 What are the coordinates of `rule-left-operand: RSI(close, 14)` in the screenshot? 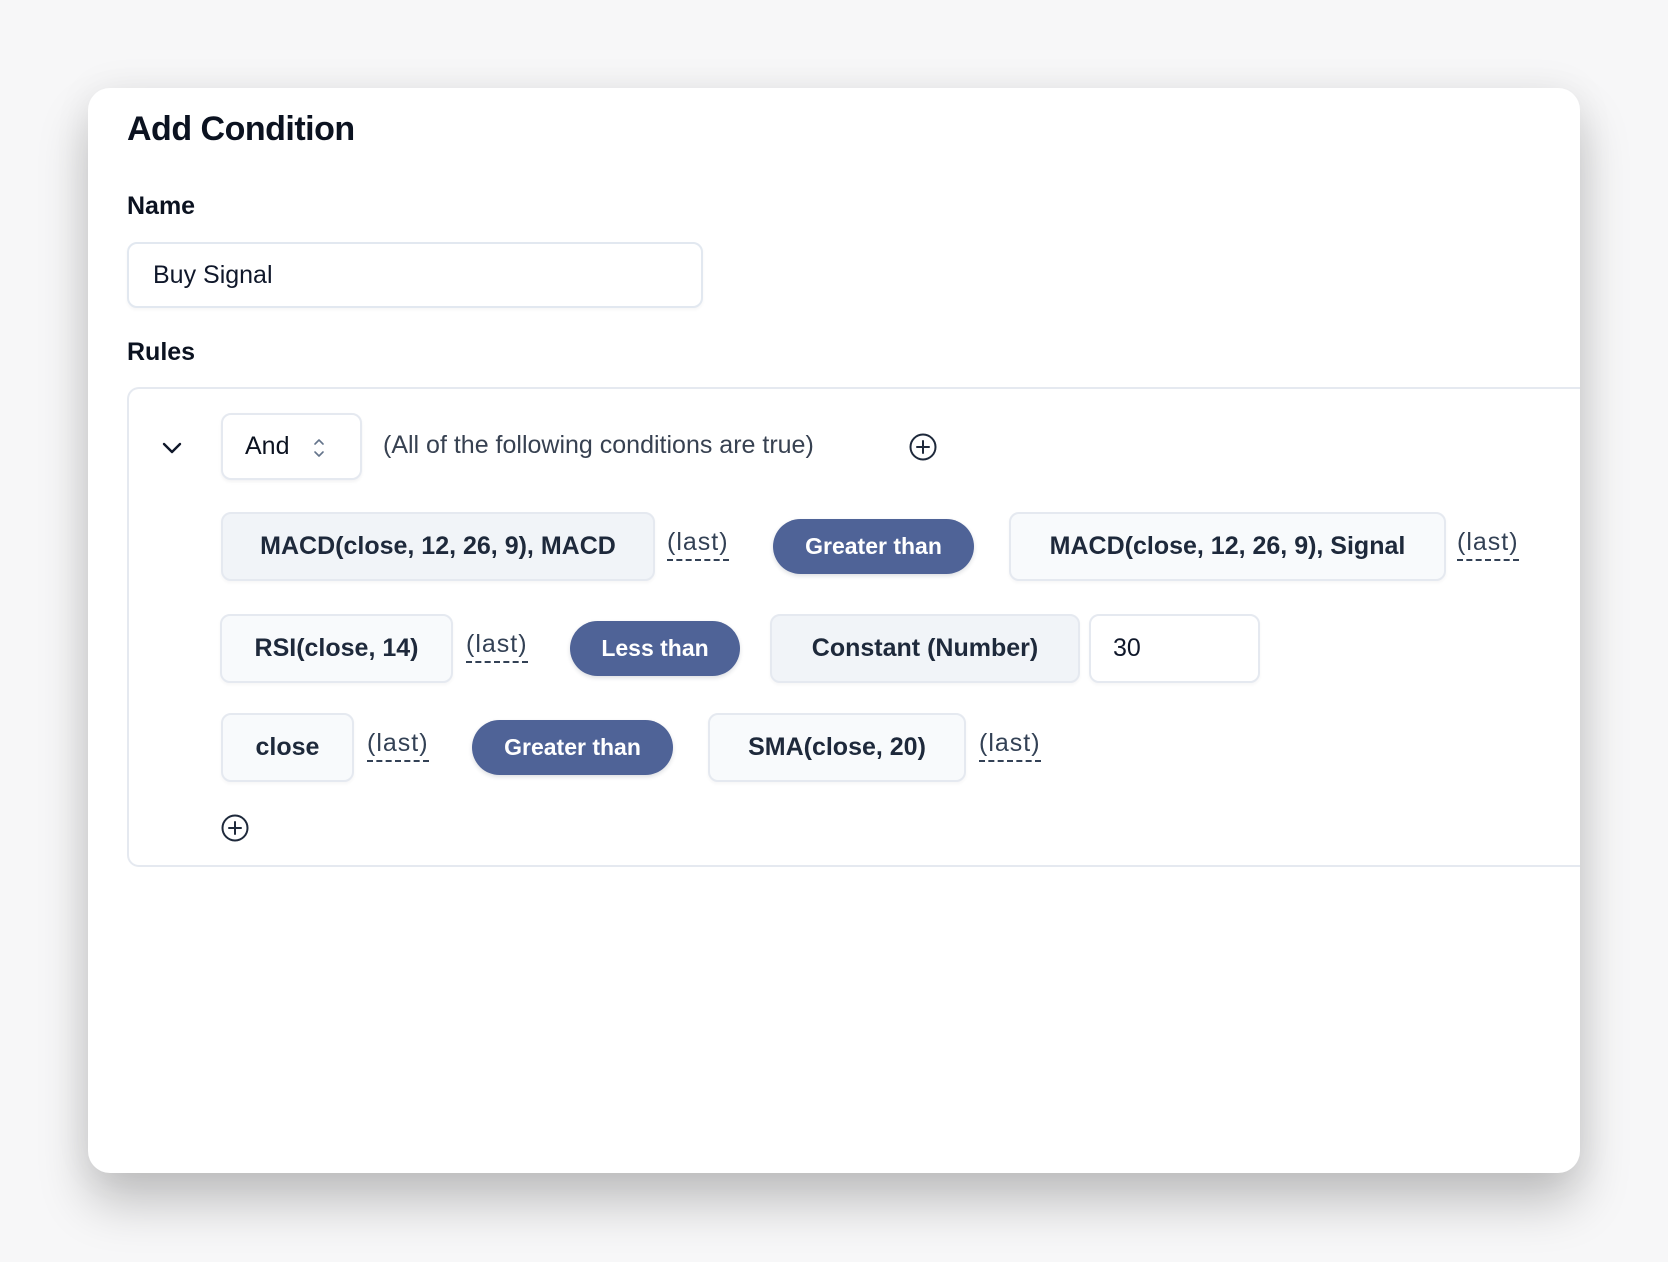 It's located at (336, 648).